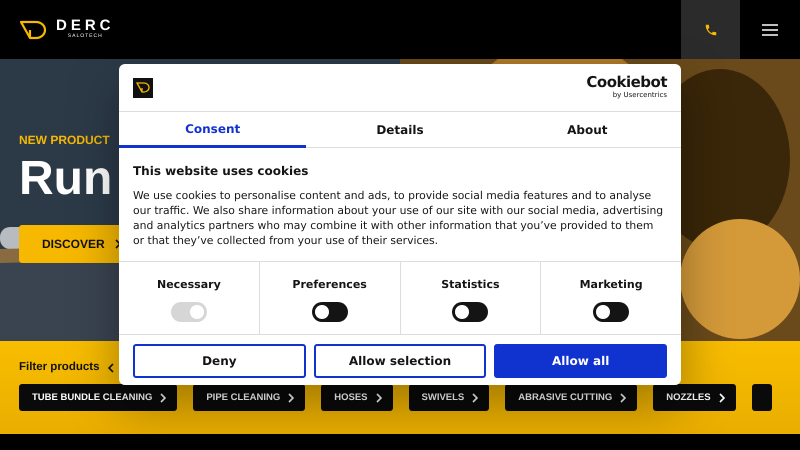 The height and width of the screenshot is (450, 800). I want to click on consent-button: Deny, so click(219, 361).